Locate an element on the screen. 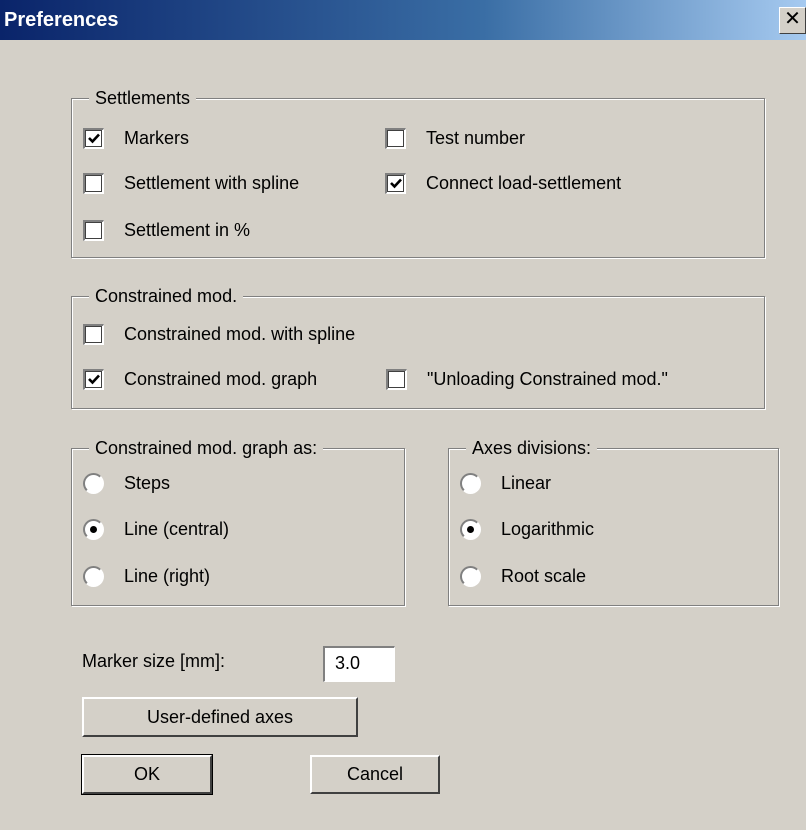  test-number-label: Test number is located at coordinates (476, 138).